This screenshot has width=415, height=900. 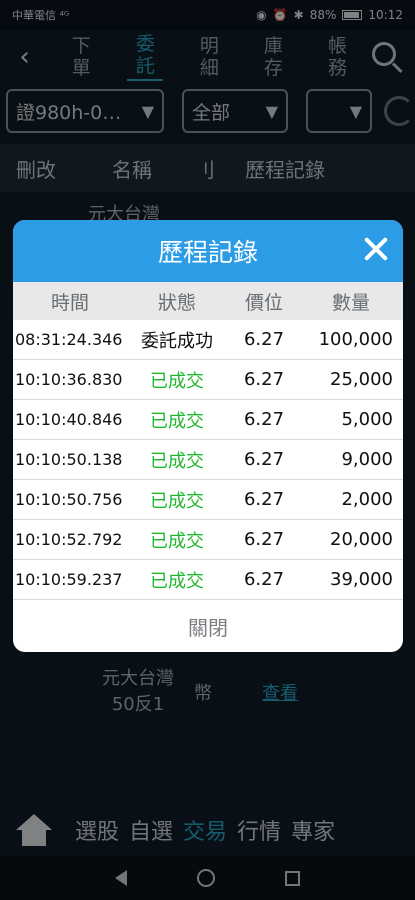 I want to click on history-row: 08:31:24.346 委託成功 6.27 100,000, so click(x=208, y=340).